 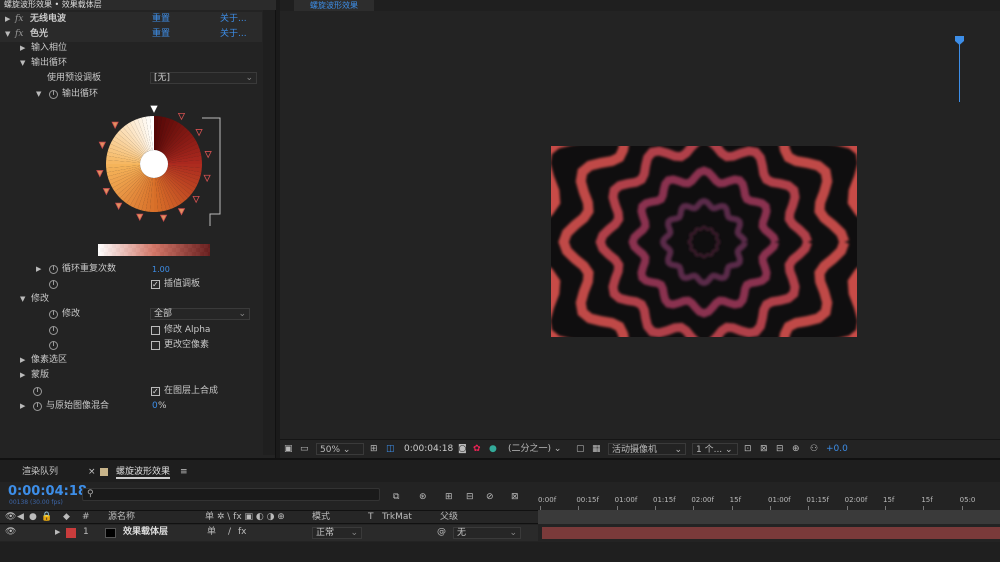 I want to click on exposure-icon: ⚇, so click(x=814, y=449).